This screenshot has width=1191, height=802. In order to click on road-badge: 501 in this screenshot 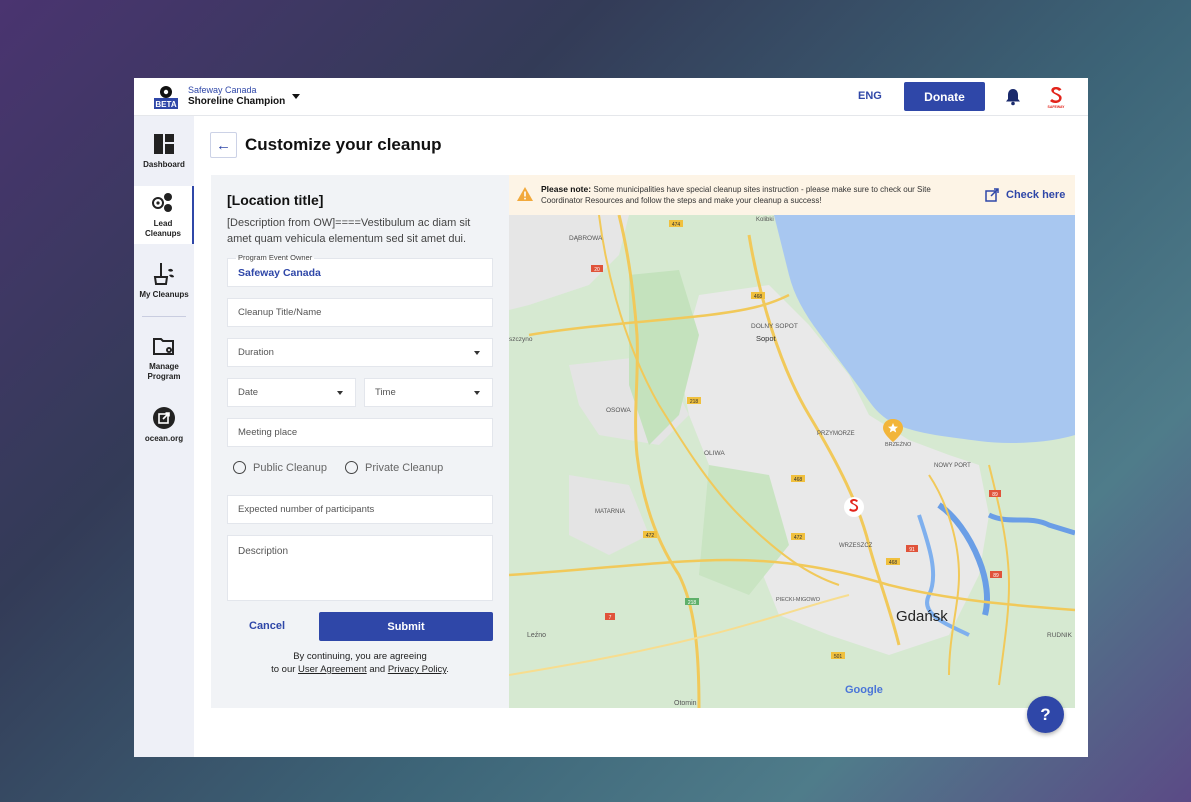, I will do `click(838, 656)`.